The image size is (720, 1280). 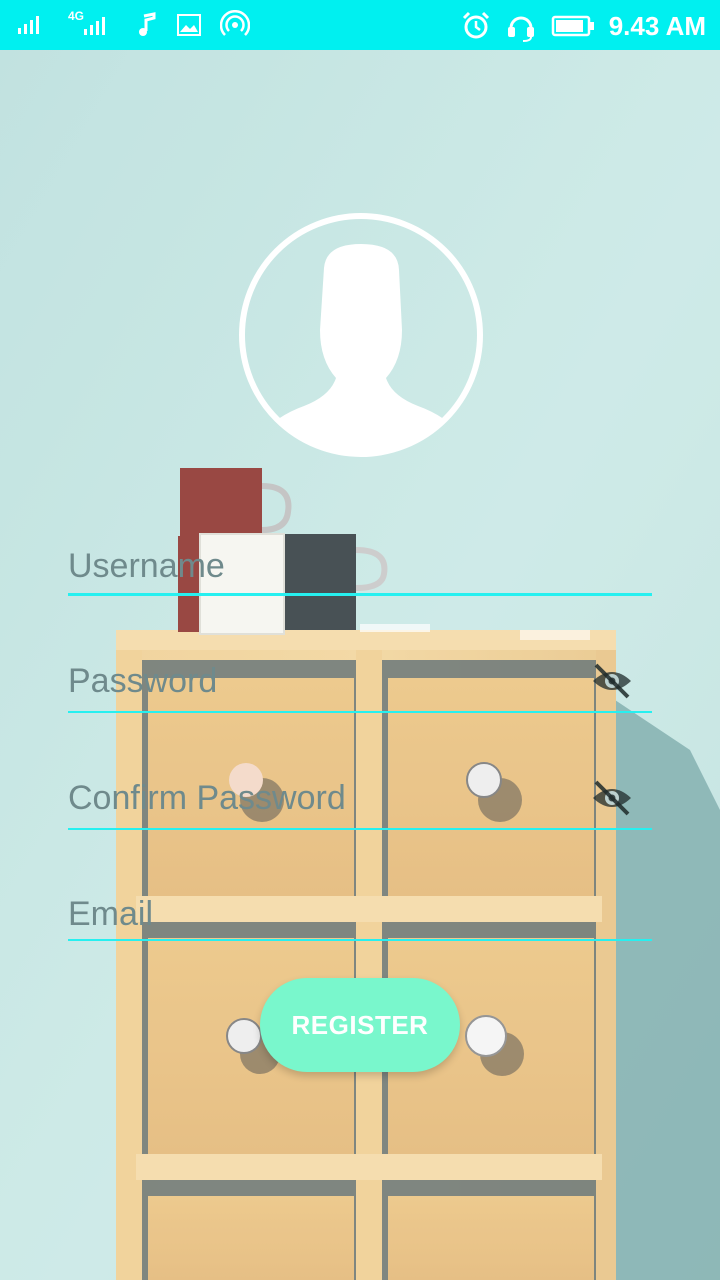 I want to click on username-field, so click(x=360, y=570).